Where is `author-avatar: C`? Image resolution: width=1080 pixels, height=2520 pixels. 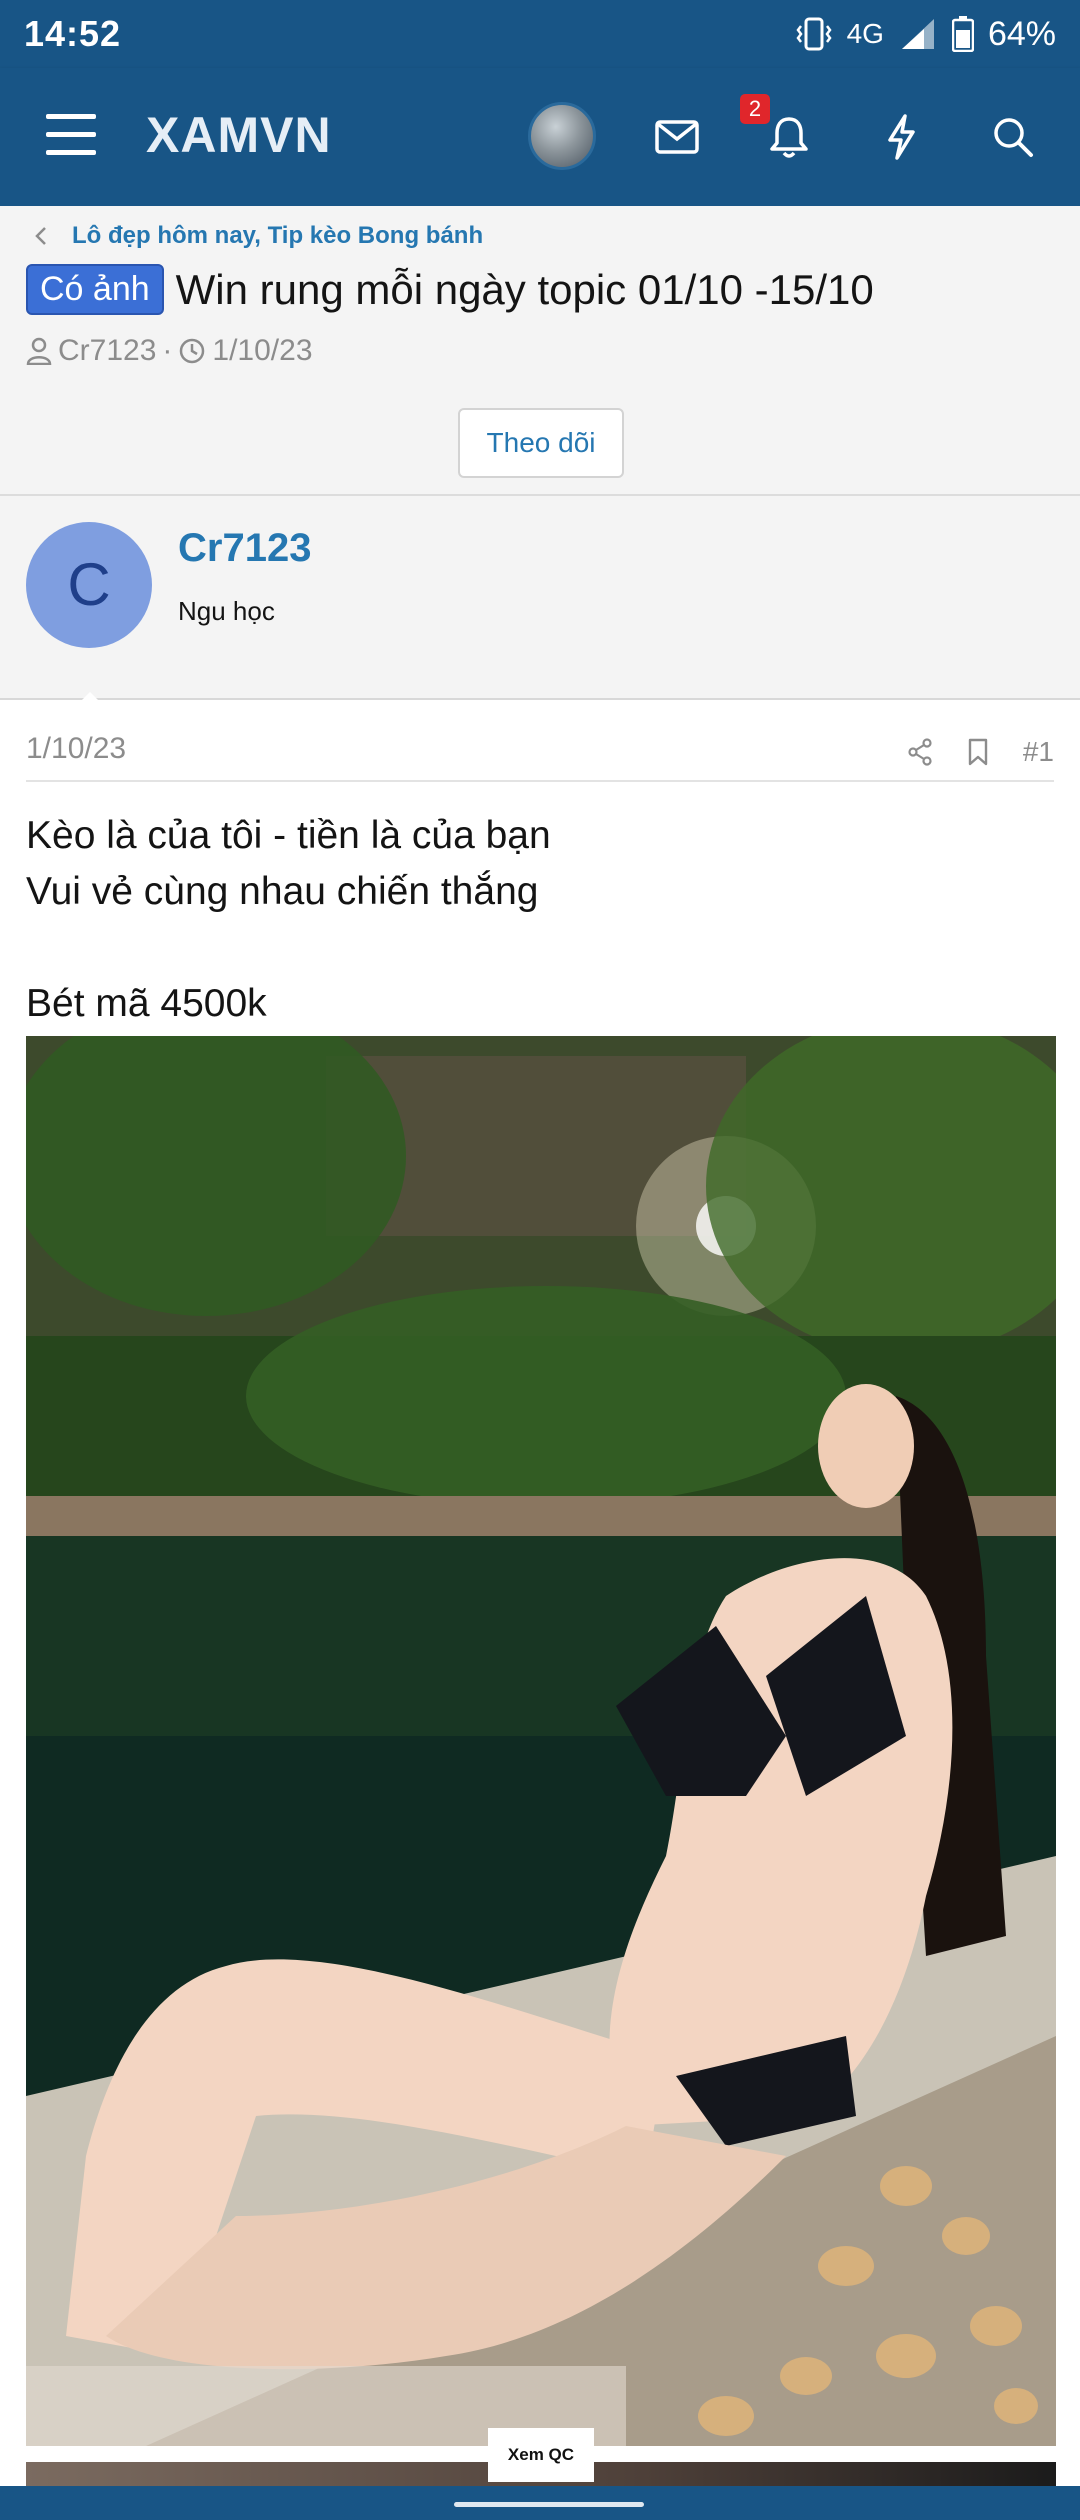 author-avatar: C is located at coordinates (89, 585).